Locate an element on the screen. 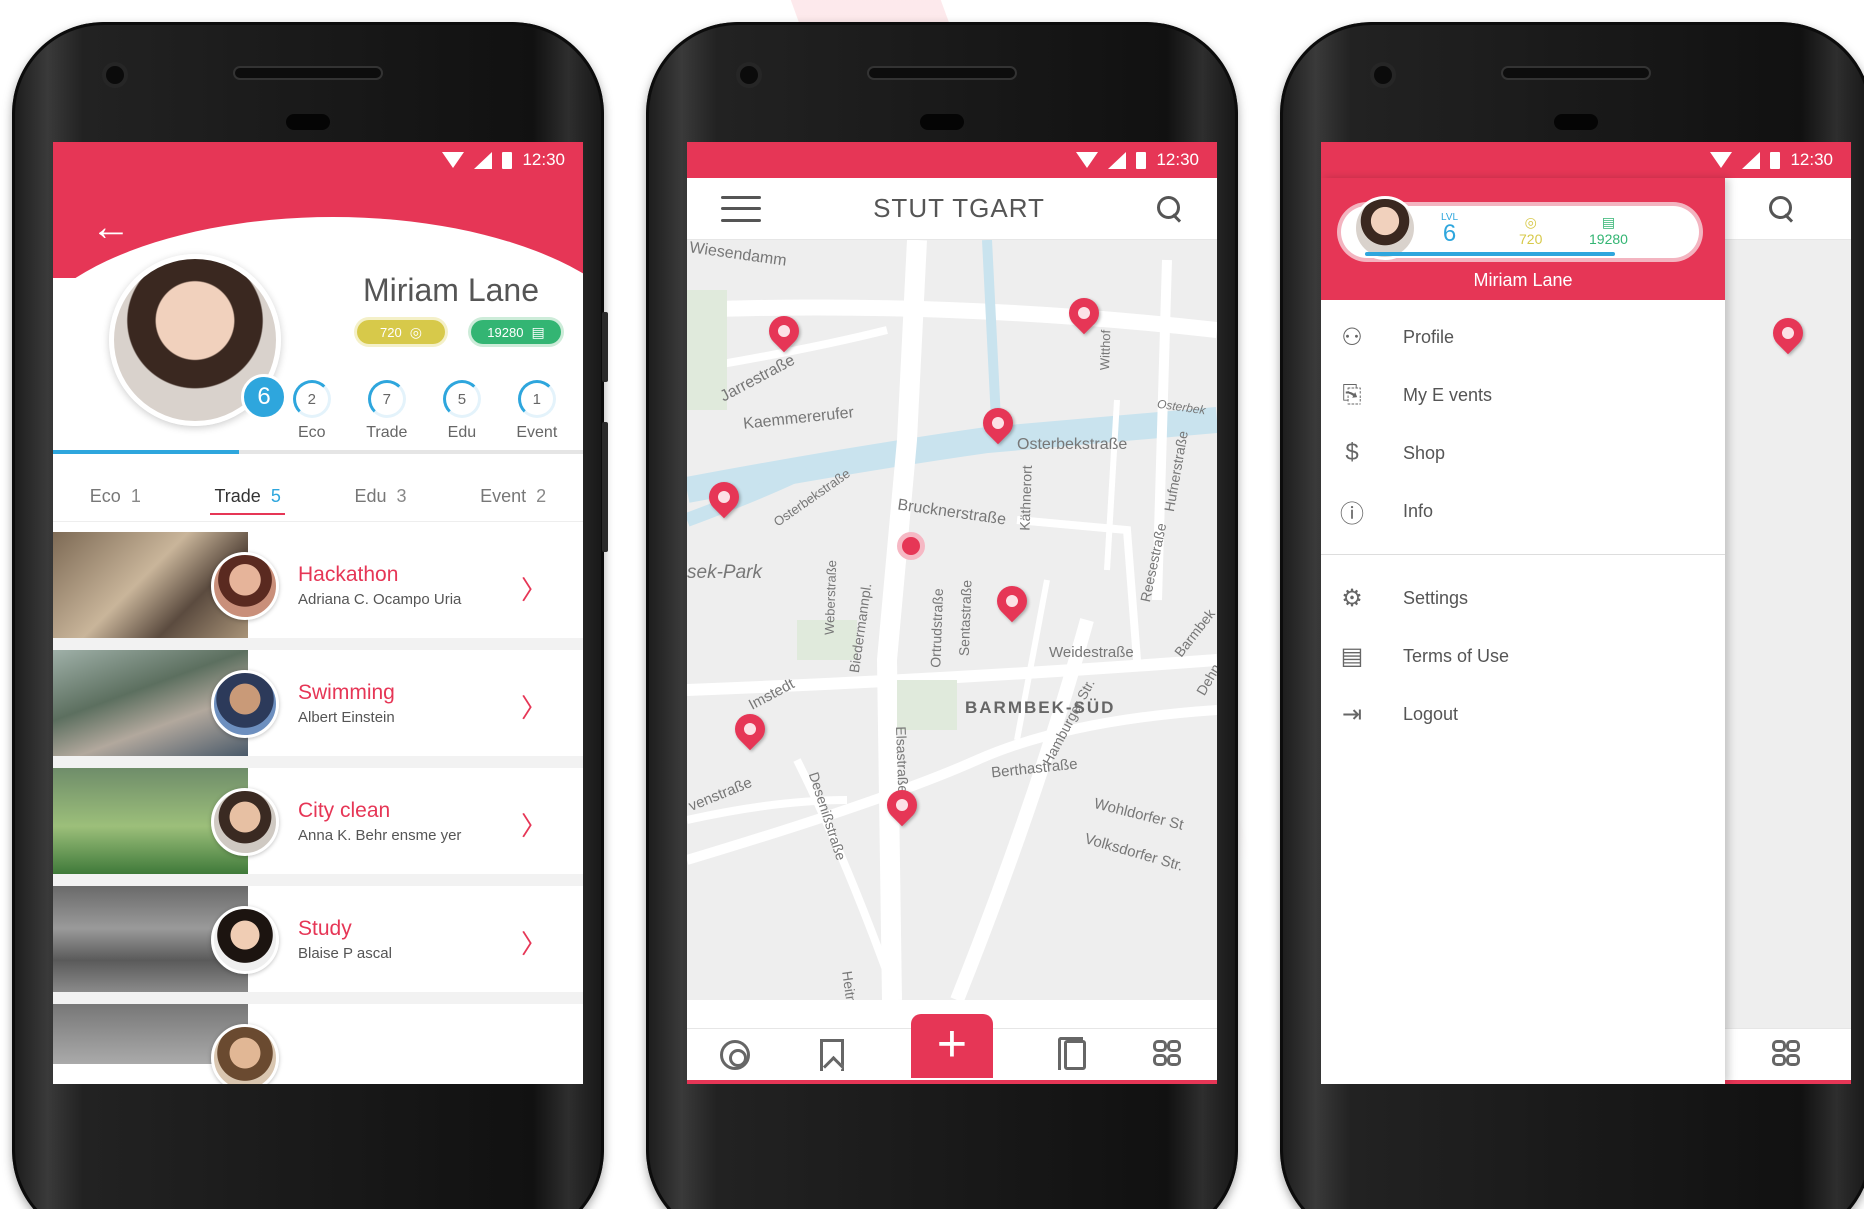 This screenshot has height=1209, width=1864. nav-bookmarks is located at coordinates (832, 1055).